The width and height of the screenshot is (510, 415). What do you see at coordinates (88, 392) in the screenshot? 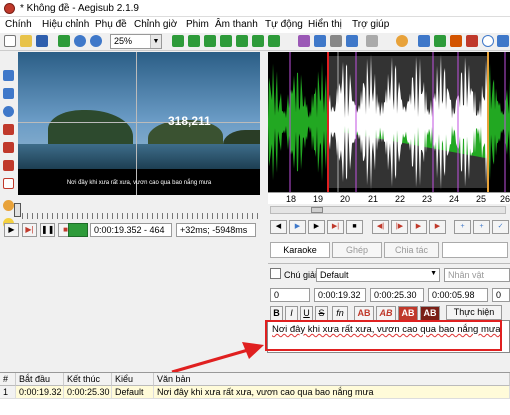
I see `table-row-end: 0:00:25.30` at bounding box center [88, 392].